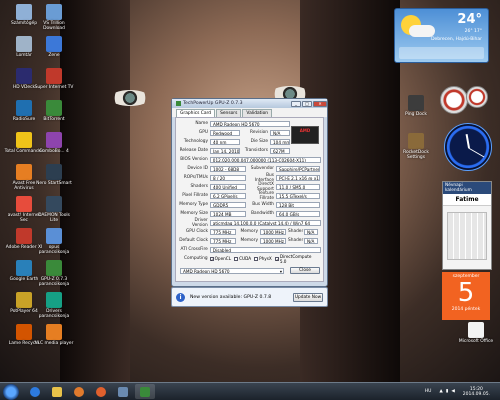 The width and height of the screenshot is (500, 400). I want to click on weather-gadget: 24° 26° 17° Debrecen, Hajdú-Bihar, so click(441, 35).